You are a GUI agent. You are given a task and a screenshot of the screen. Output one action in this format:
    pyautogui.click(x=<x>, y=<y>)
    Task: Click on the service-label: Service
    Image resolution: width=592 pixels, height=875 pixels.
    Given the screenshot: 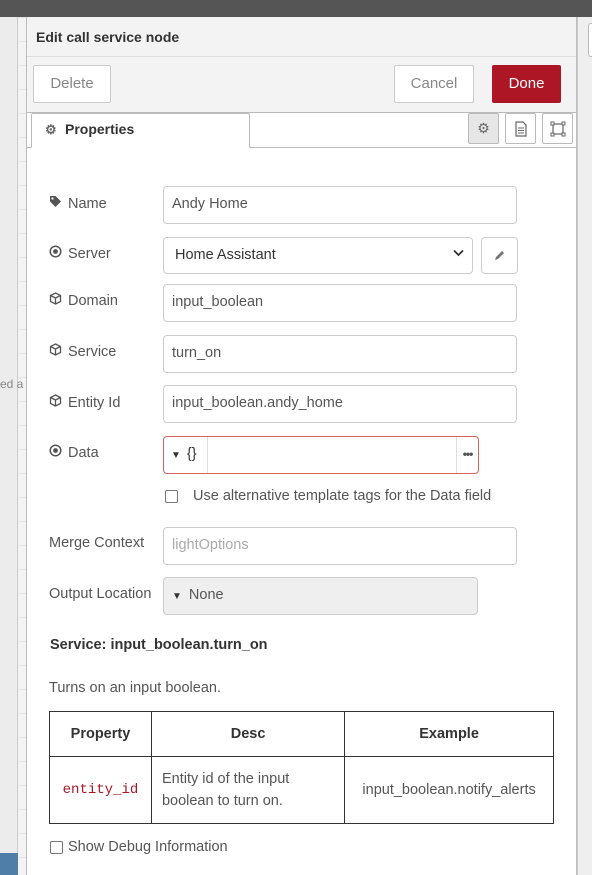 What is the action you would take?
    pyautogui.click(x=82, y=351)
    